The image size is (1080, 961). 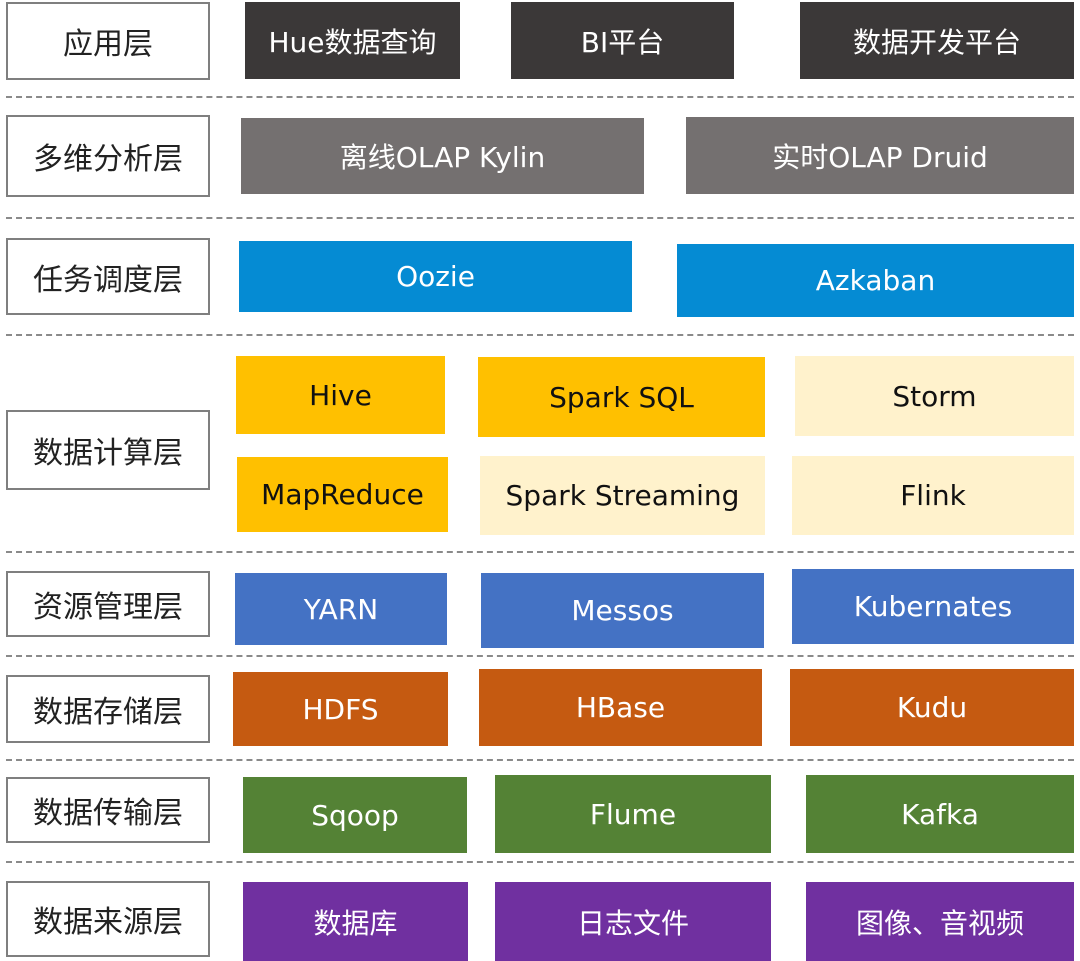 I want to click on component-flume: Flume, so click(x=633, y=814).